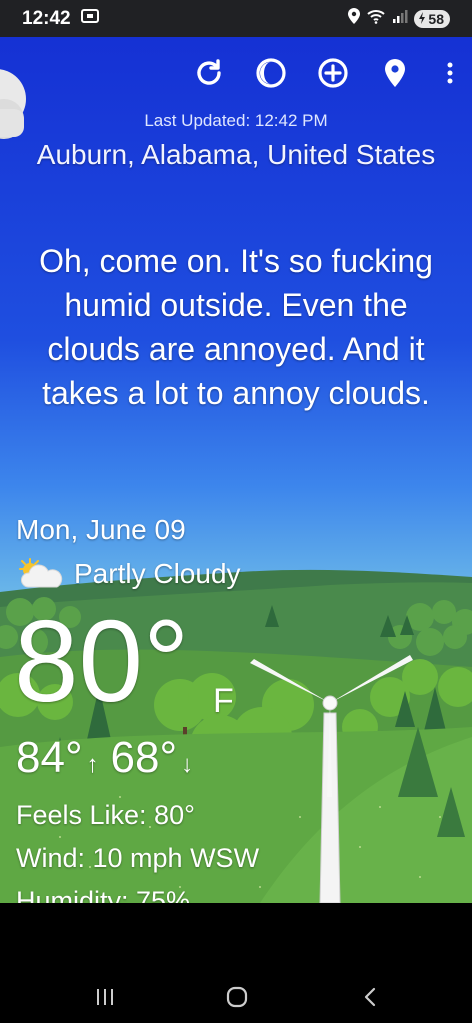  I want to click on location-title: Auburn, Alabama, United States, so click(236, 155).